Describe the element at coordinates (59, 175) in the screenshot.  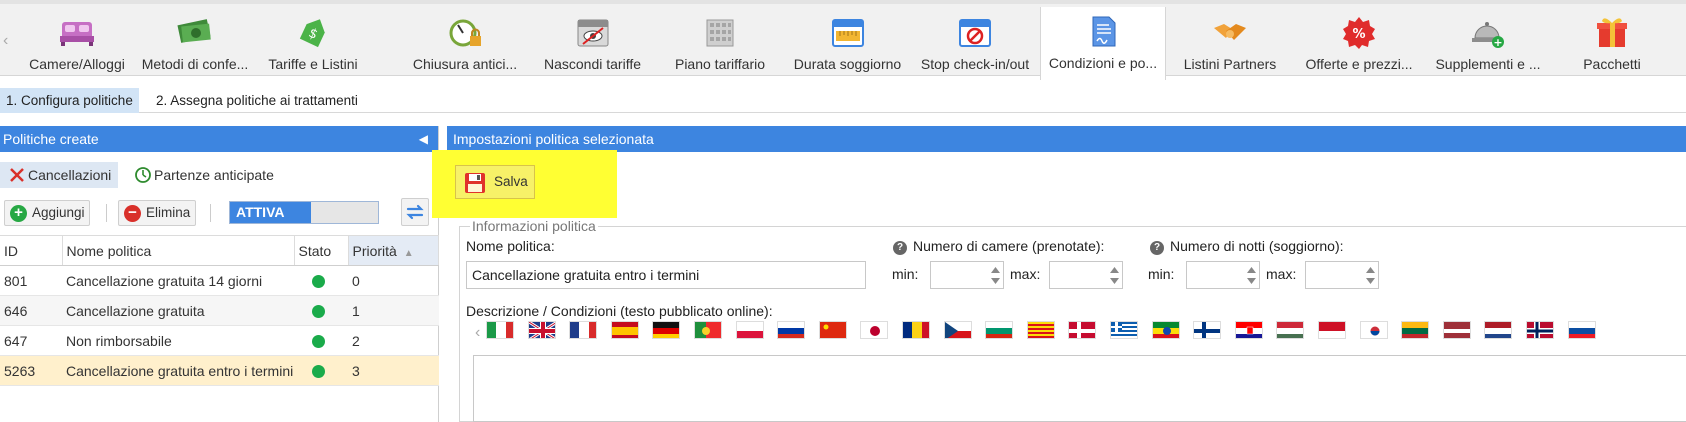
I see `tab-cancellazioni: Cancellazioni` at that location.